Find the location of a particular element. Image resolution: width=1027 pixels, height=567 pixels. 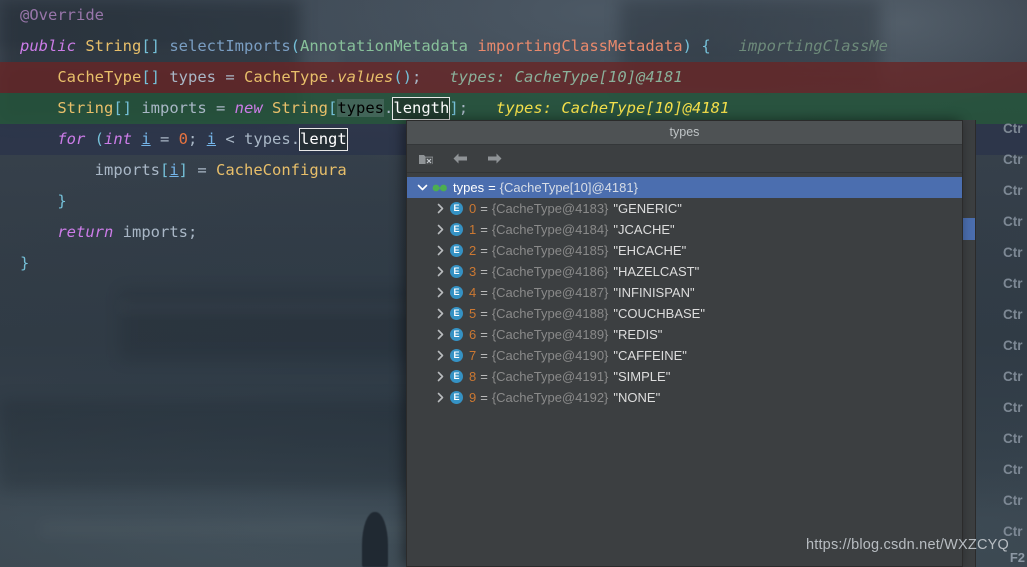

token-brk: () is located at coordinates (403, 77).